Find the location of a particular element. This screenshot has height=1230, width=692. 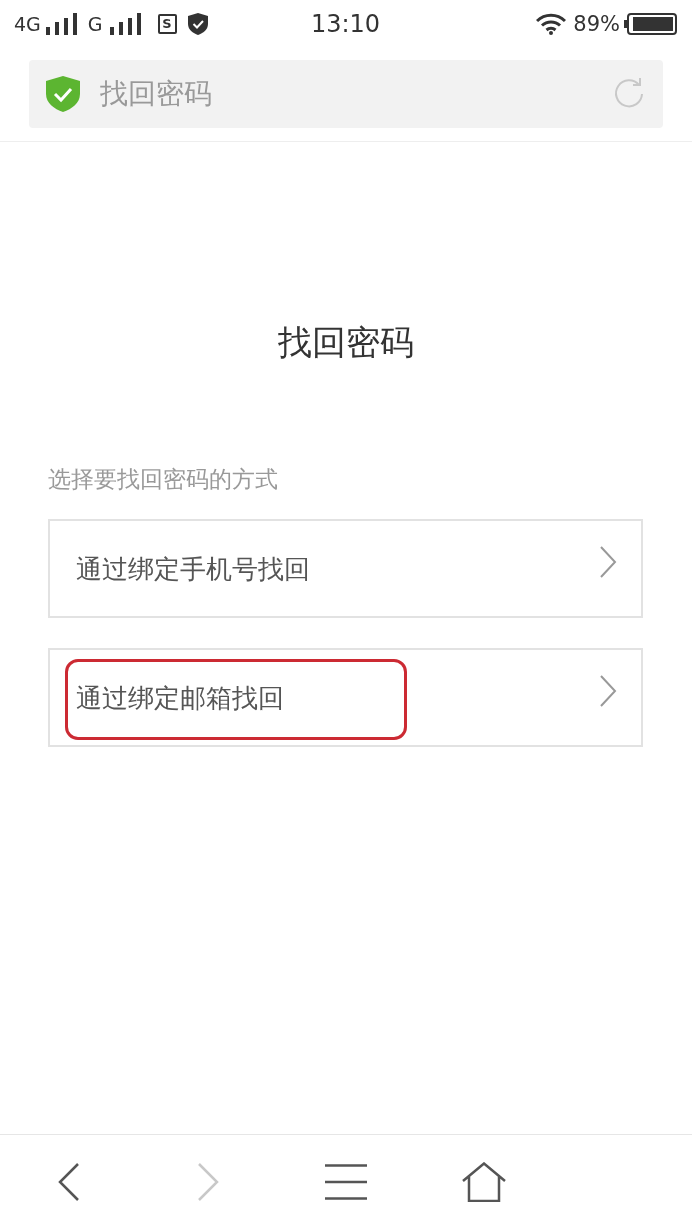

chevron-left-icon is located at coordinates (69, 1181).